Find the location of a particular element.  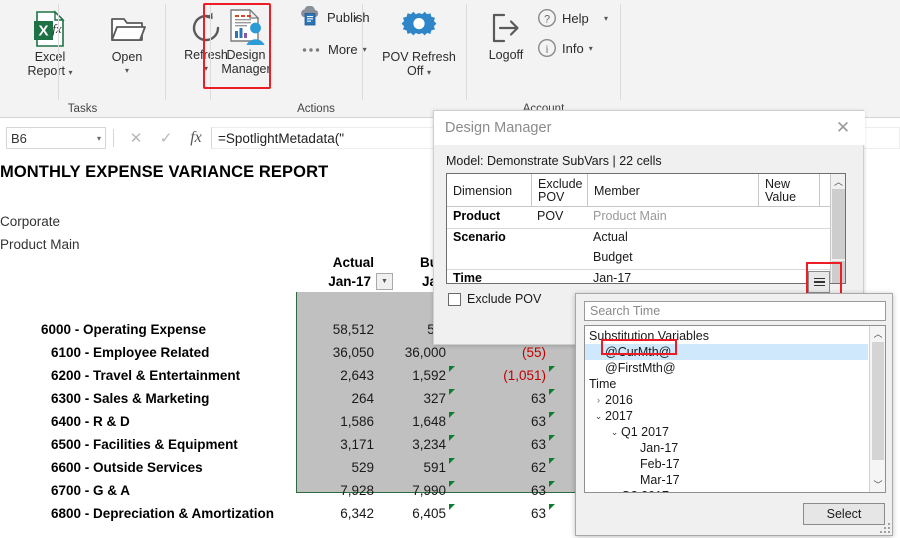

cell-variance: (55) is located at coordinates (508, 352).